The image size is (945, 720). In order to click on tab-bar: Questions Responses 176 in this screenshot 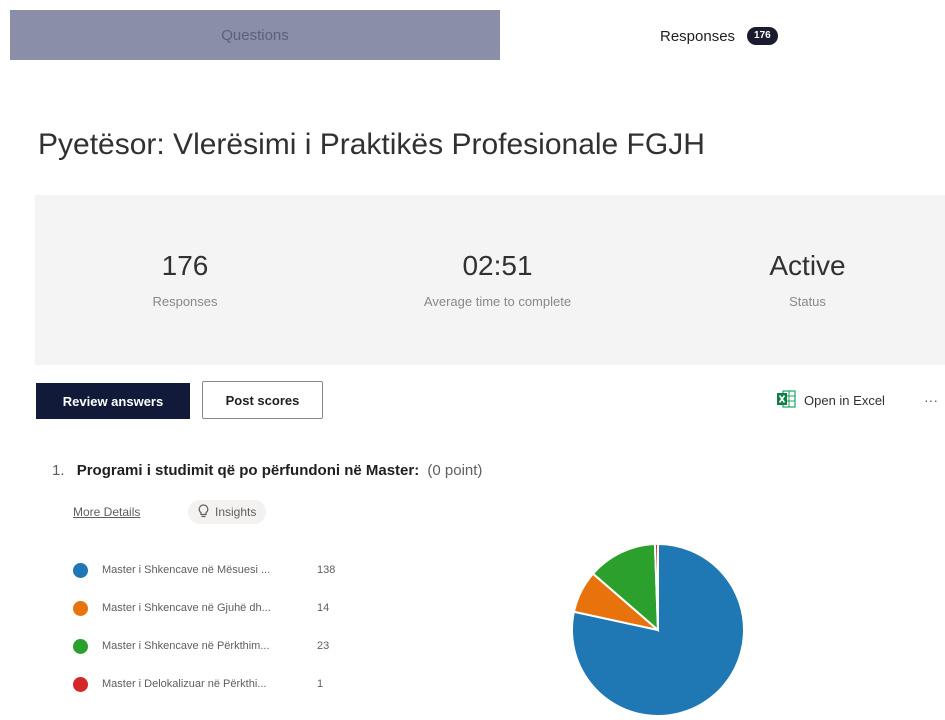, I will do `click(472, 35)`.